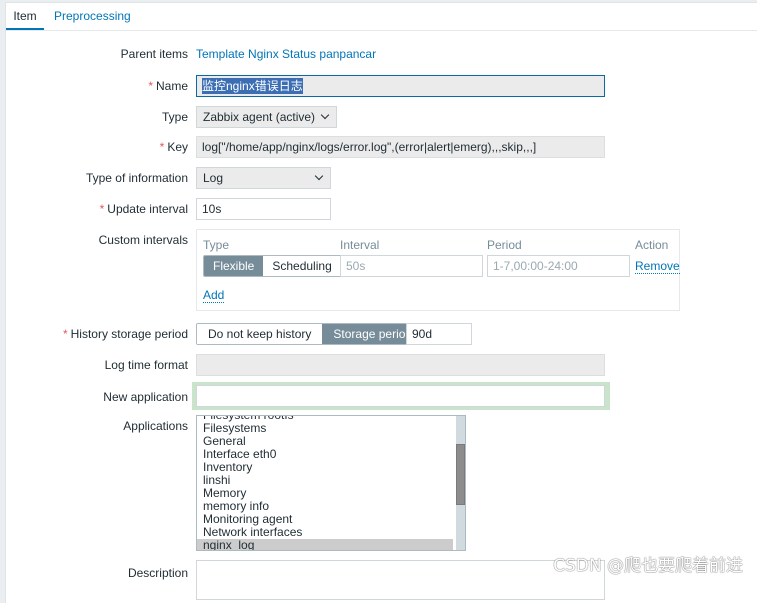 The width and height of the screenshot is (757, 603). I want to click on custom-intervals-label: Custom intervals, so click(143, 240).